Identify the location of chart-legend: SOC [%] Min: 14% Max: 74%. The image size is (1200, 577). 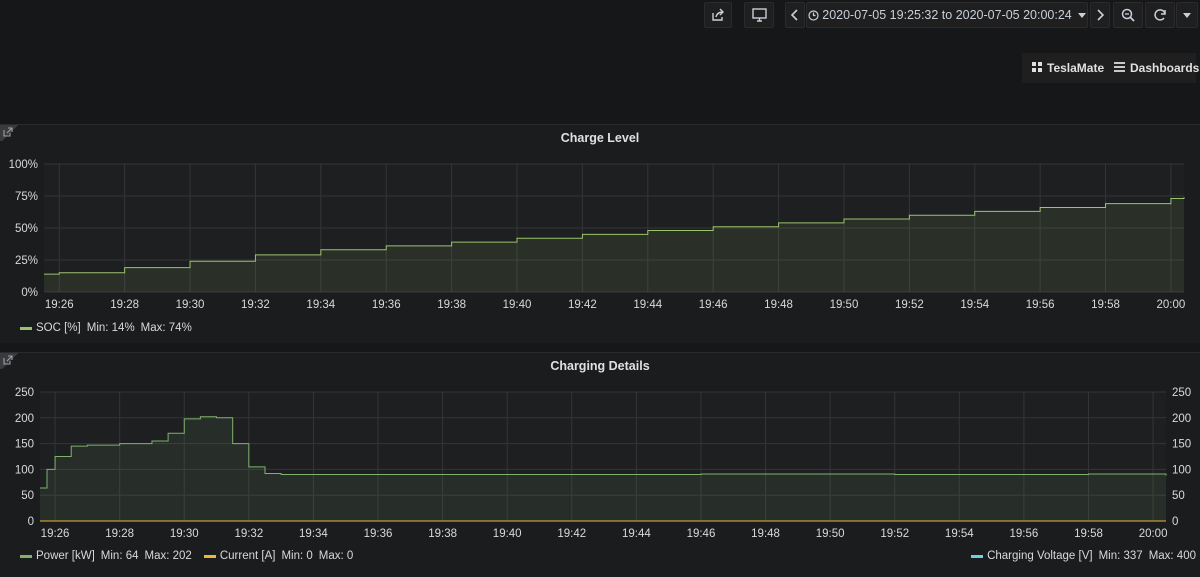
(112, 328).